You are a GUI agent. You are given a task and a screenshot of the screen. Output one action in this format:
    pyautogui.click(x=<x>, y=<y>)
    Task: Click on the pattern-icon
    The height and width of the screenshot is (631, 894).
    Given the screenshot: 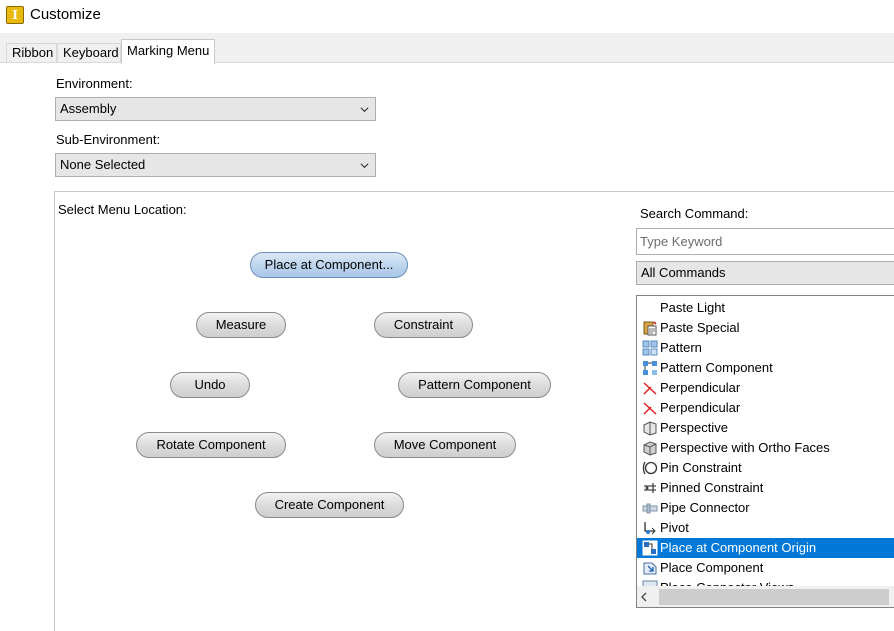 What is the action you would take?
    pyautogui.click(x=650, y=348)
    